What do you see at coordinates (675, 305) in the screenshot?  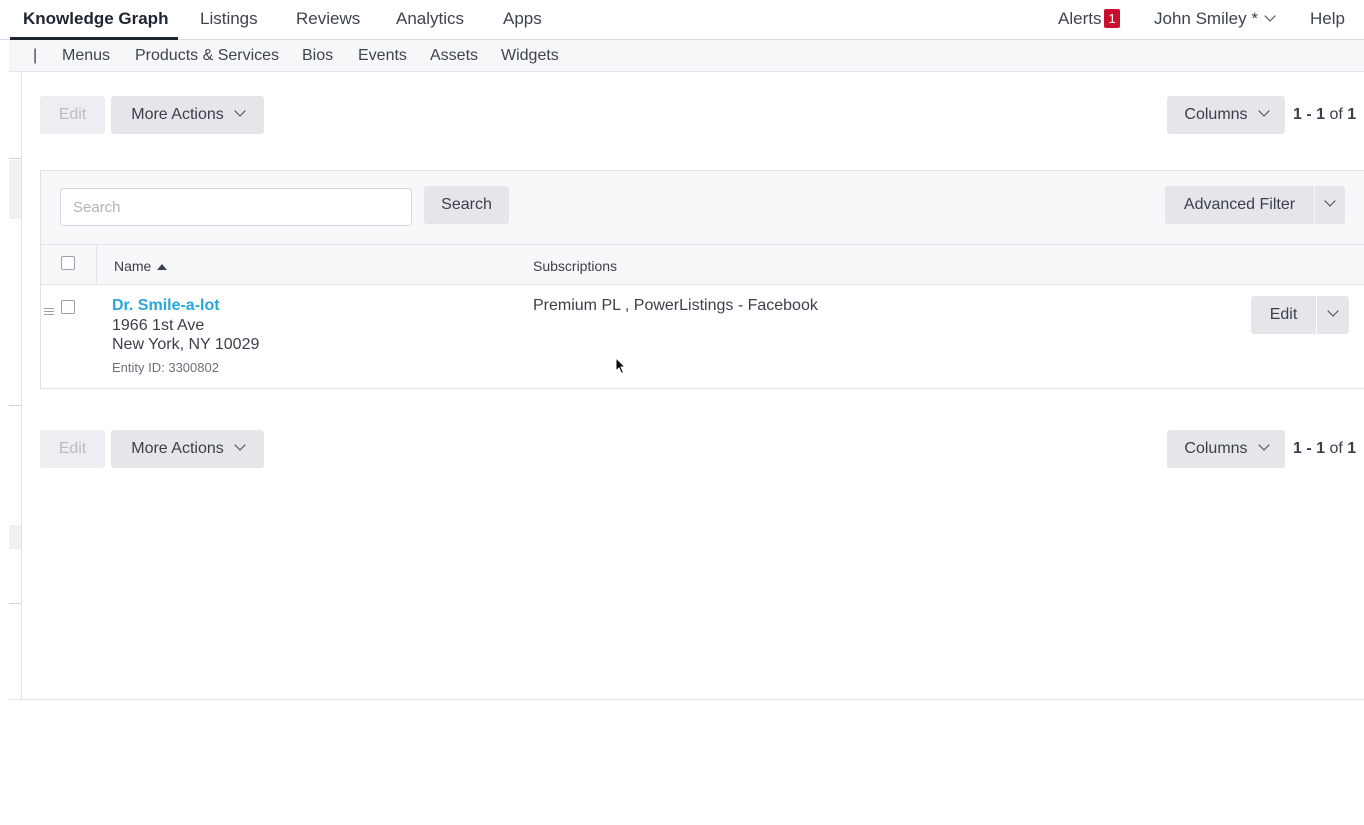 I see `entity-subscriptions: Premium PL , PowerListings - Facebook` at bounding box center [675, 305].